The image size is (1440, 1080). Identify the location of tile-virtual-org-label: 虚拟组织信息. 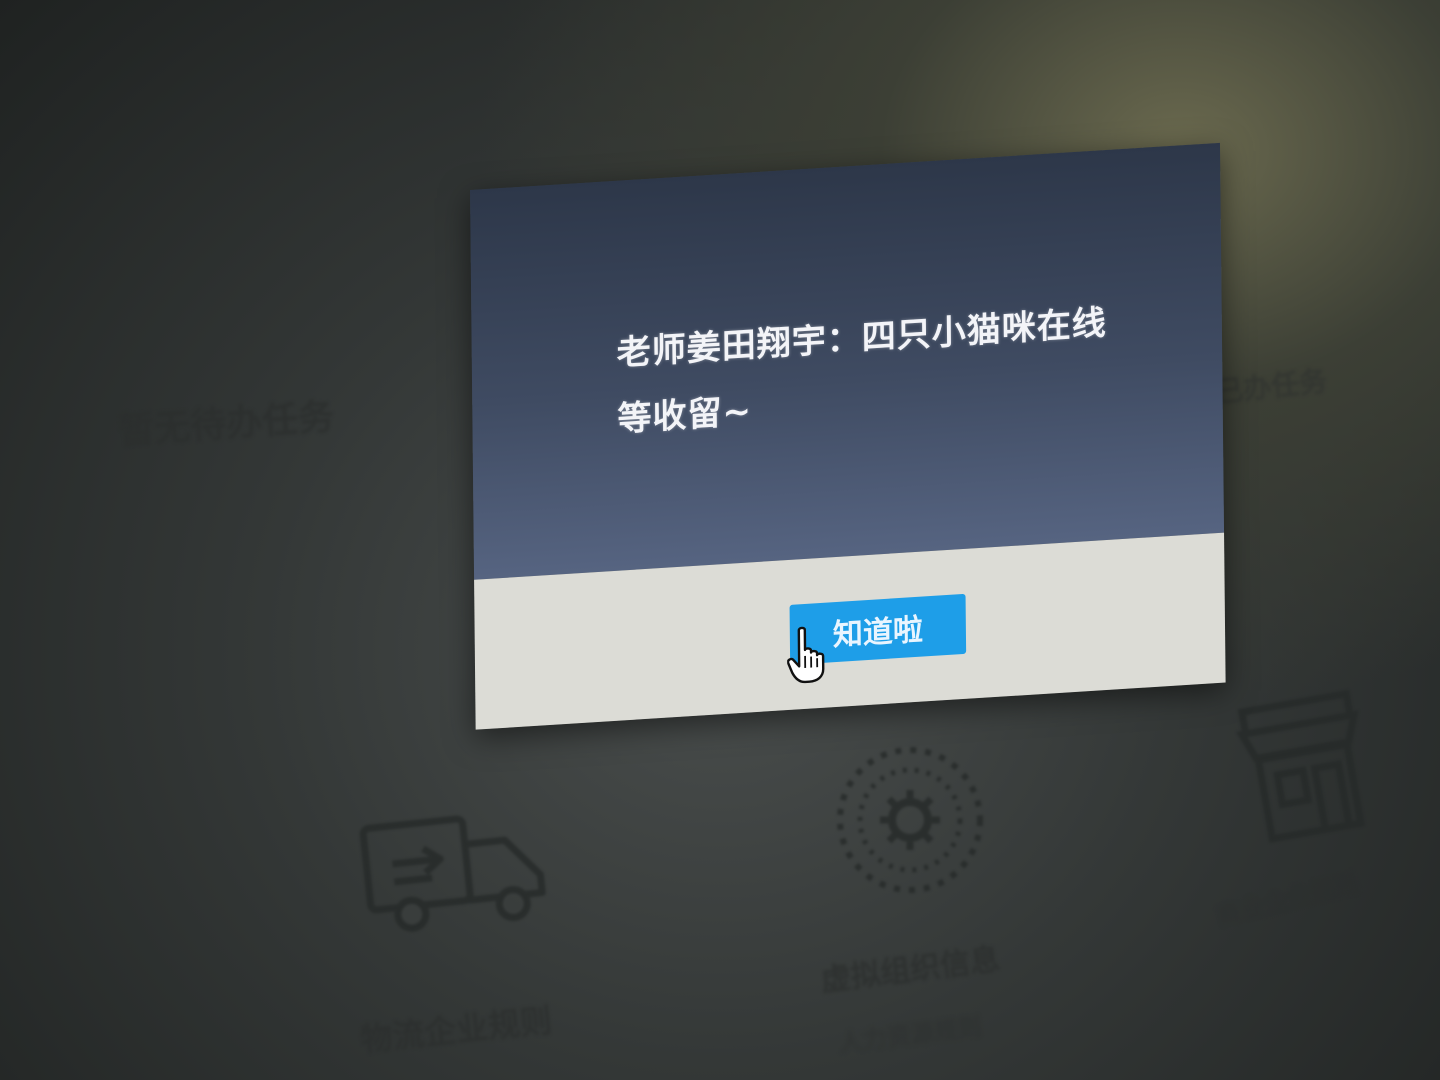
(910, 967).